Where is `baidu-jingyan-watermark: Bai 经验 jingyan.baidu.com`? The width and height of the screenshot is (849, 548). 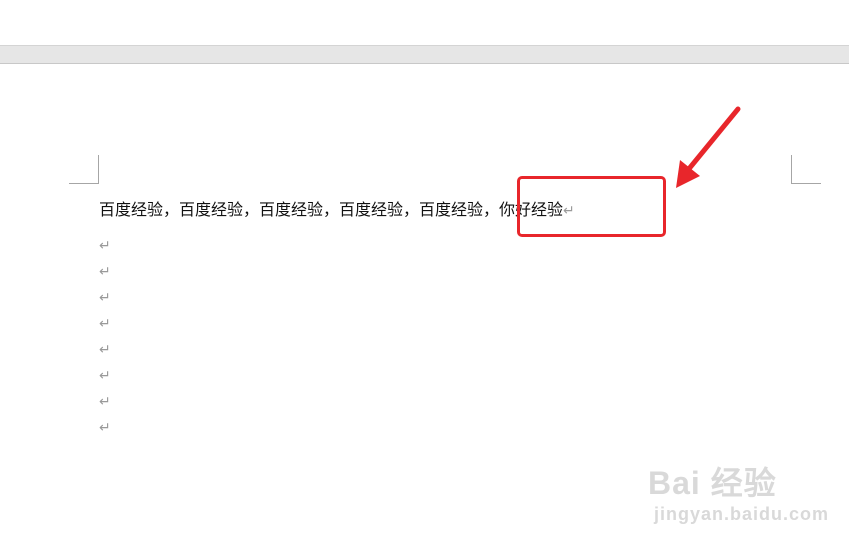
baidu-jingyan-watermark: Bai 经验 jingyan.baidu.com is located at coordinates (738, 493).